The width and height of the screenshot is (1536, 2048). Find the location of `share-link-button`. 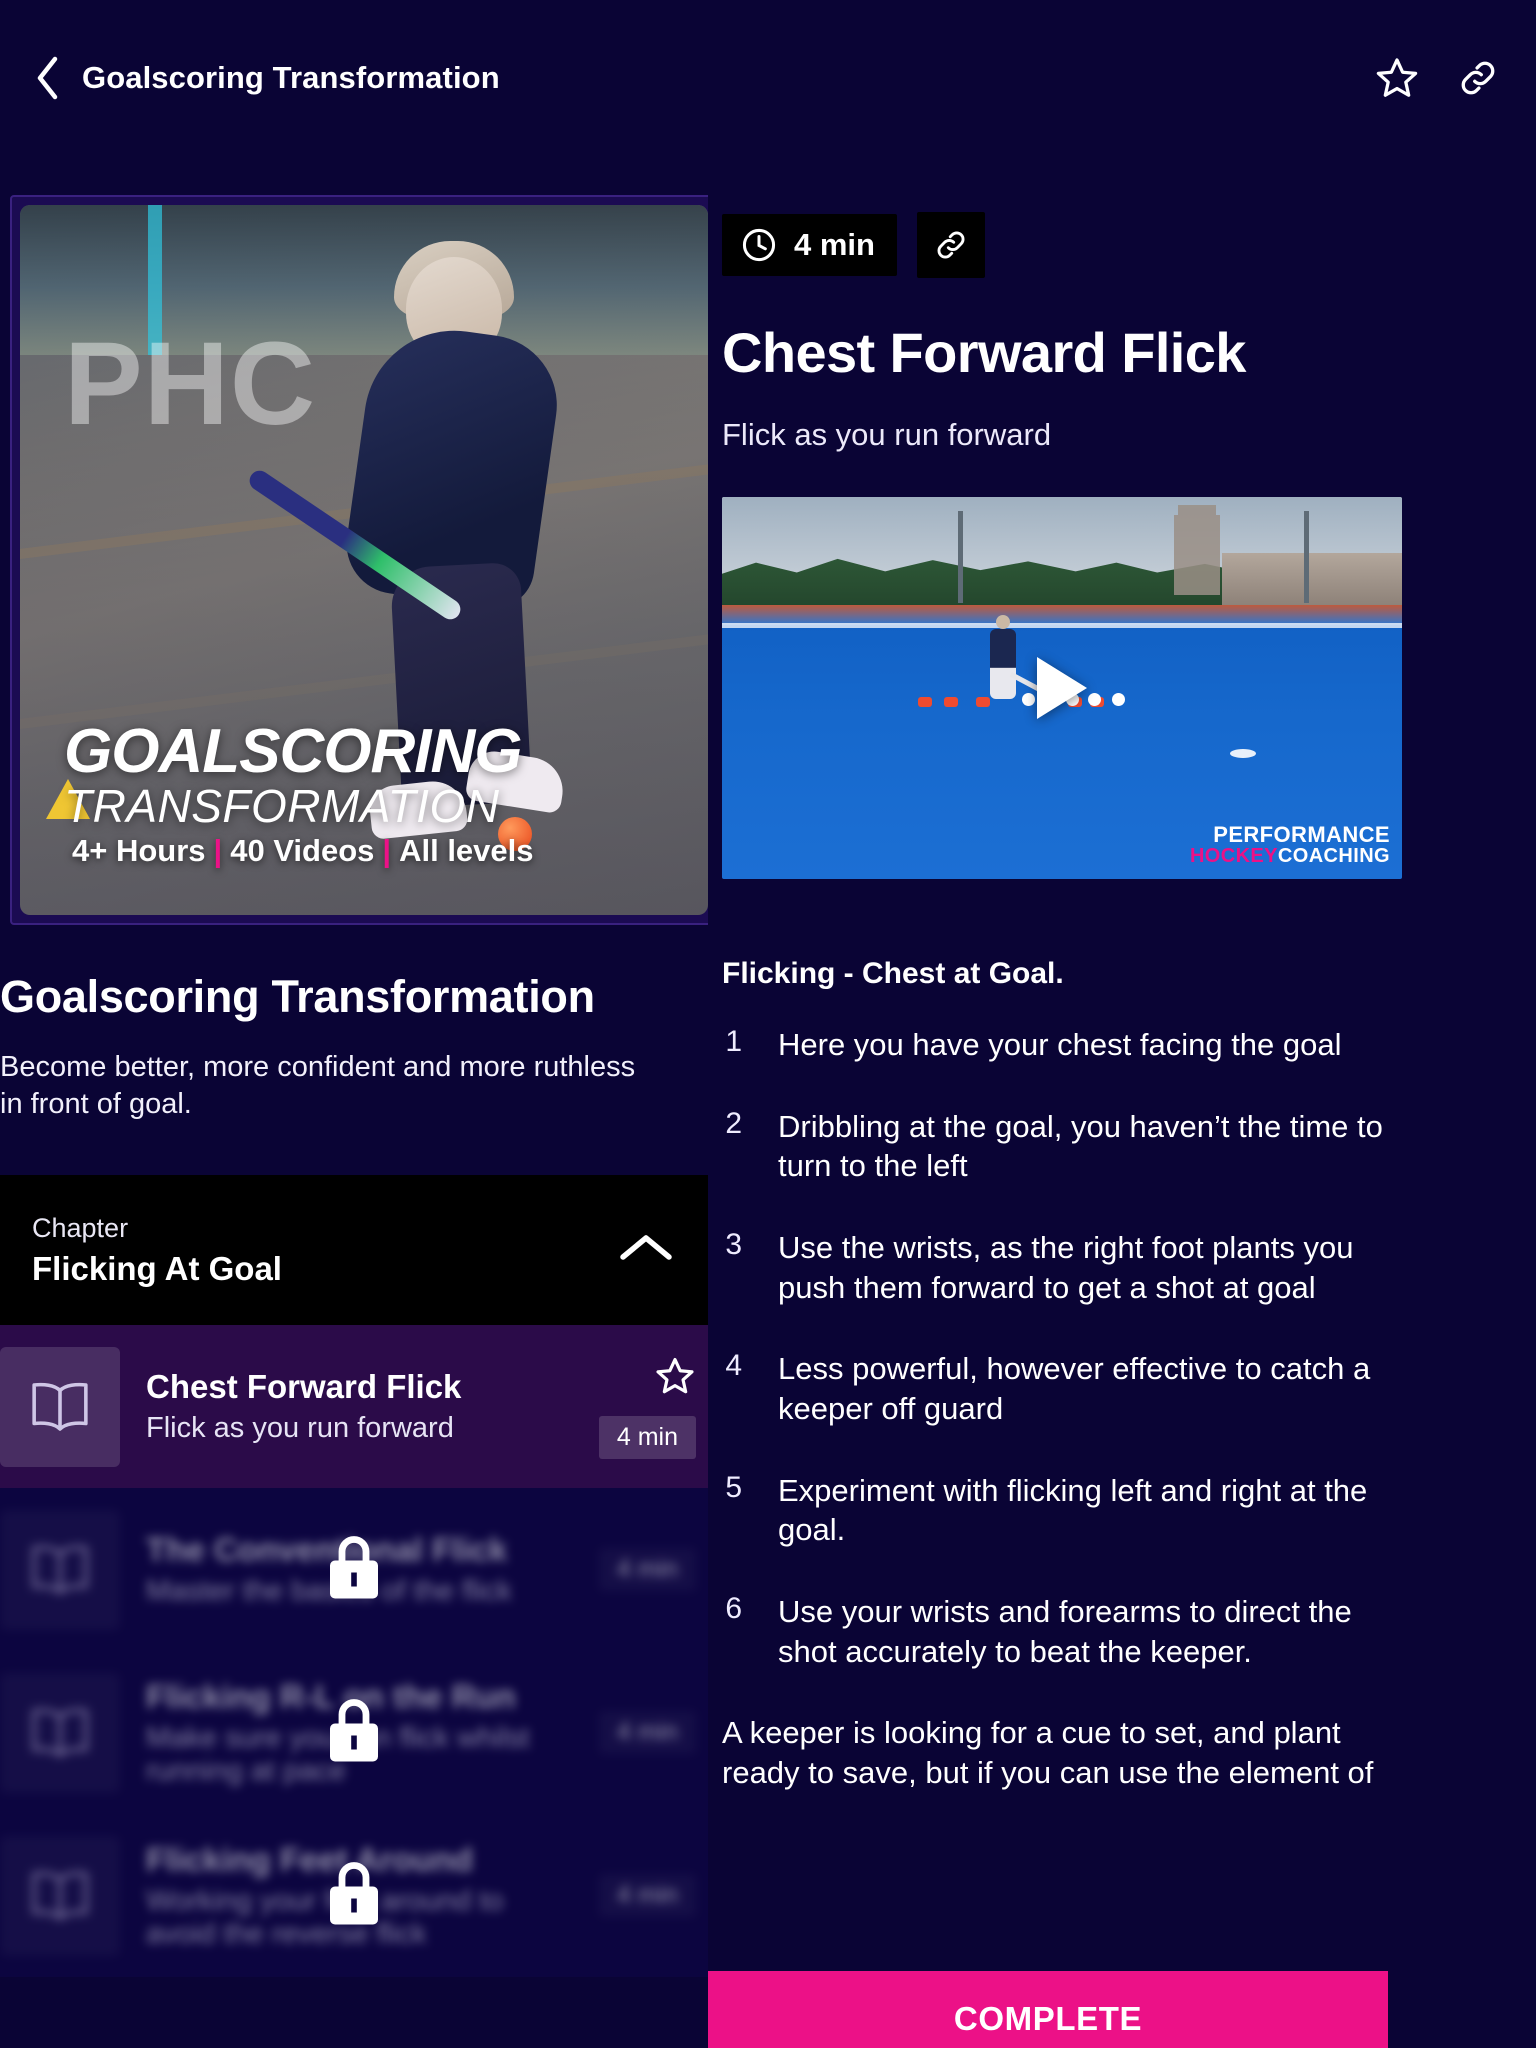

share-link-button is located at coordinates (1478, 78).